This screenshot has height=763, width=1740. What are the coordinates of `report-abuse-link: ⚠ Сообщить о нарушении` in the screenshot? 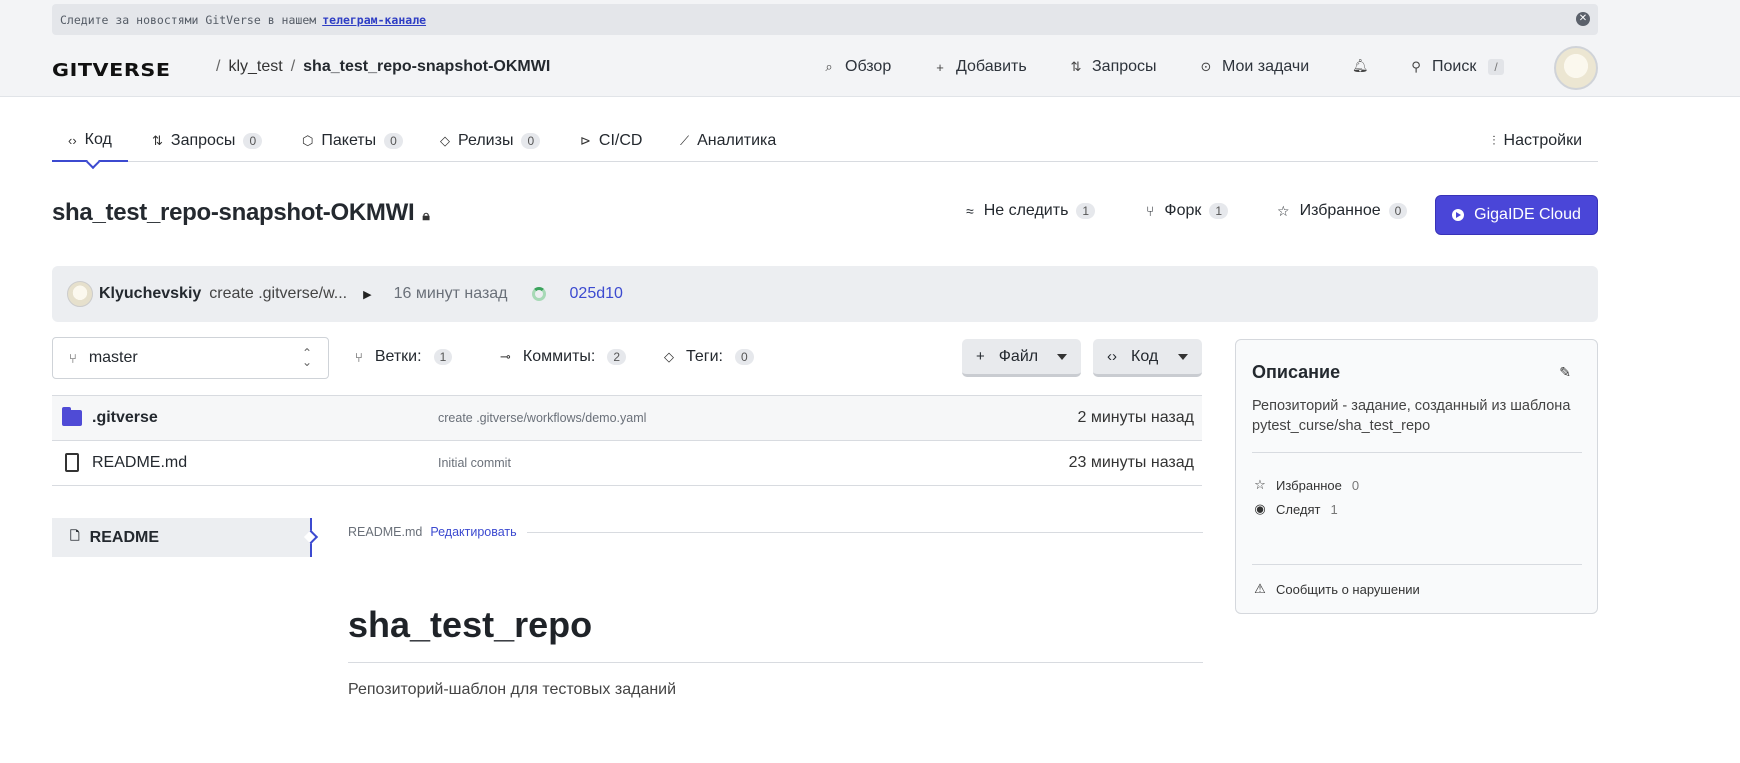 It's located at (1336, 589).